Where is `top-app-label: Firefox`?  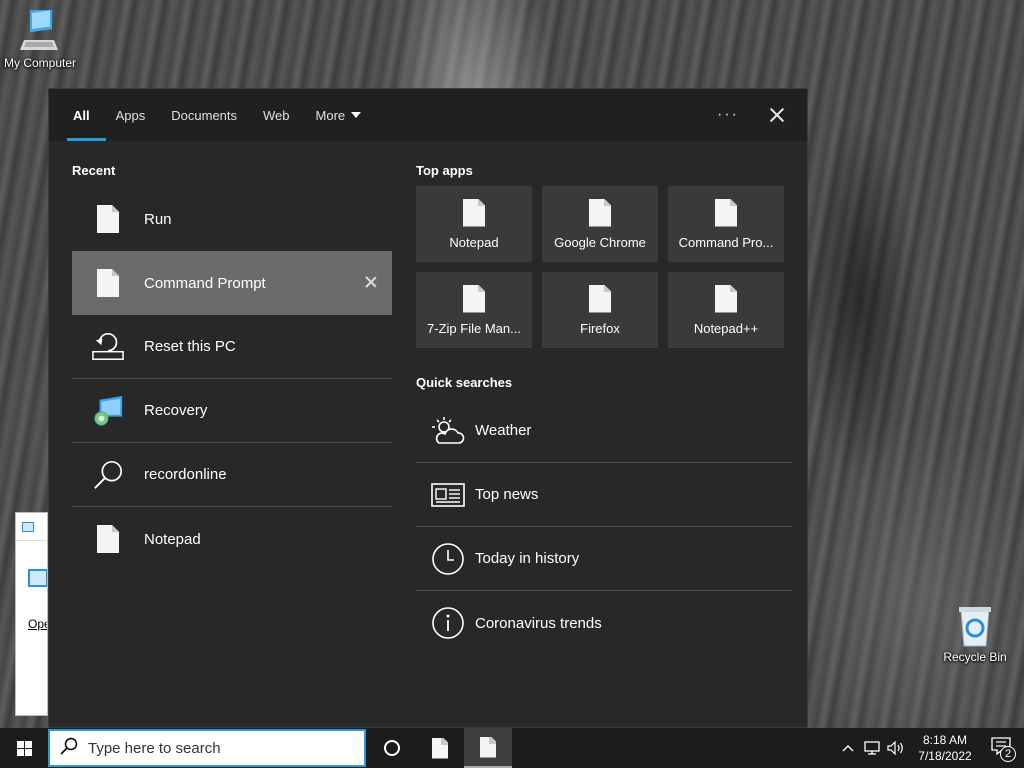 top-app-label: Firefox is located at coordinates (600, 328).